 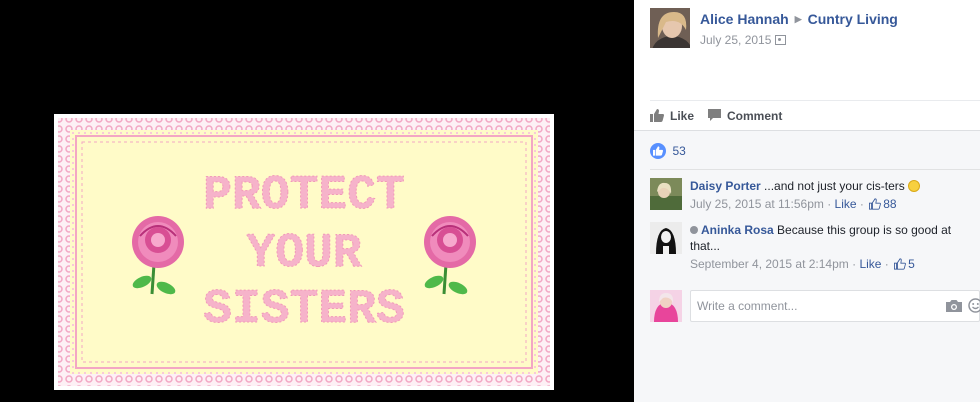 What do you see at coordinates (744, 19) in the screenshot?
I see `author-name-link: Alice Hannah` at bounding box center [744, 19].